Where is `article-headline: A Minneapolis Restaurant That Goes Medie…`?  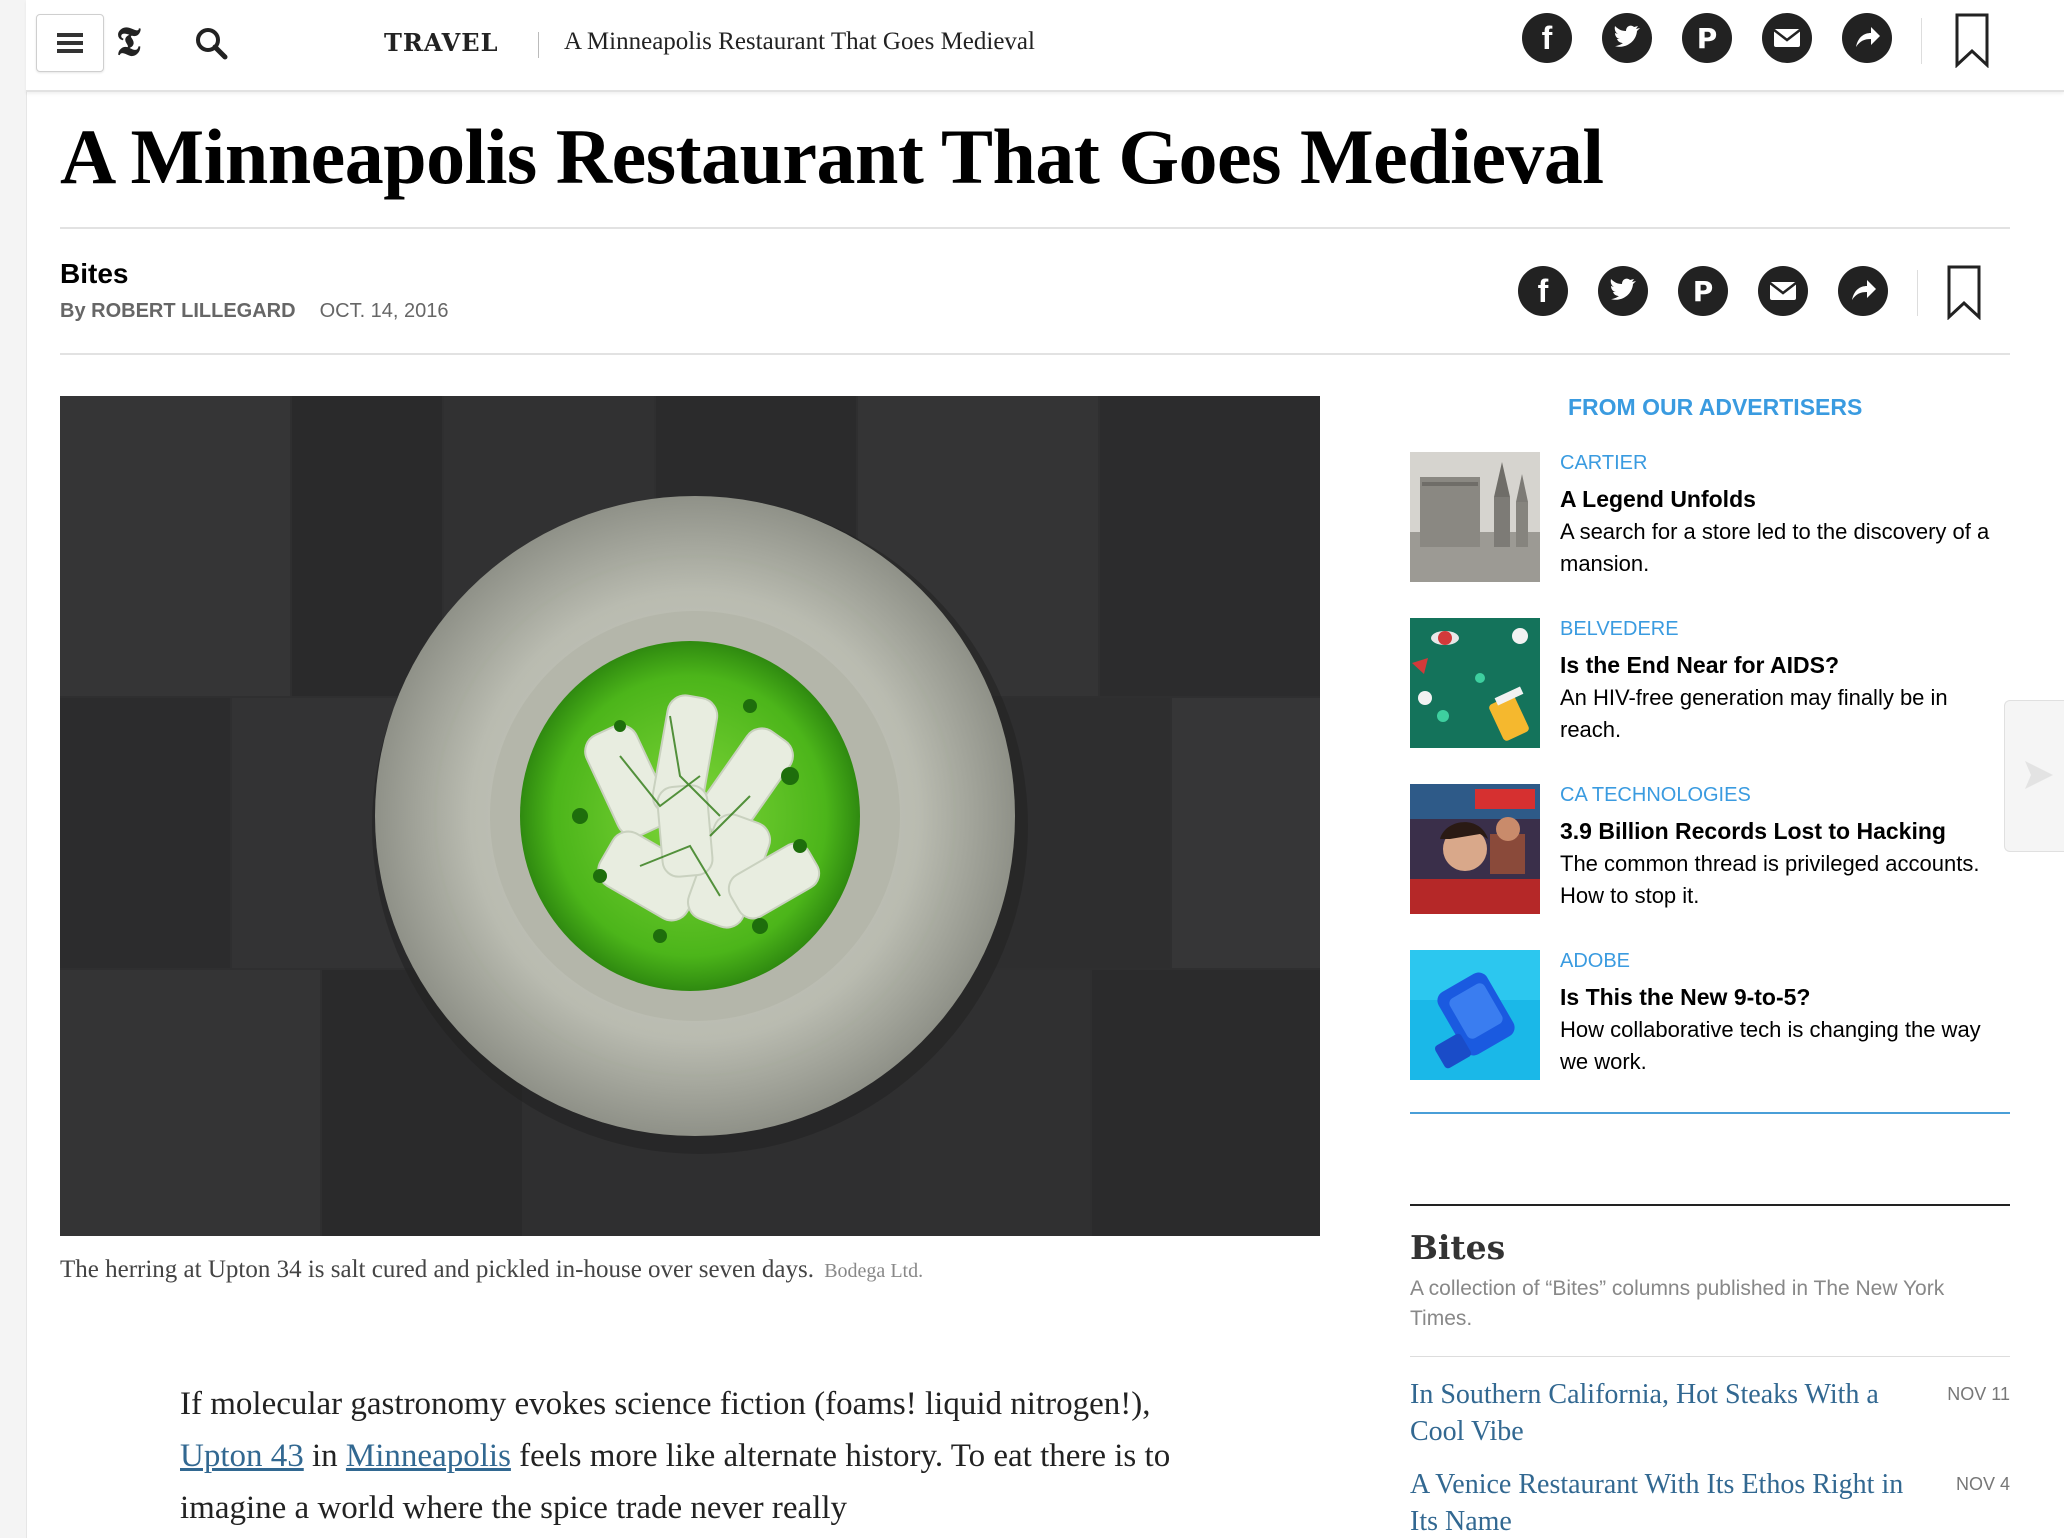 article-headline: A Minneapolis Restaurant That Goes Medie… is located at coordinates (832, 156).